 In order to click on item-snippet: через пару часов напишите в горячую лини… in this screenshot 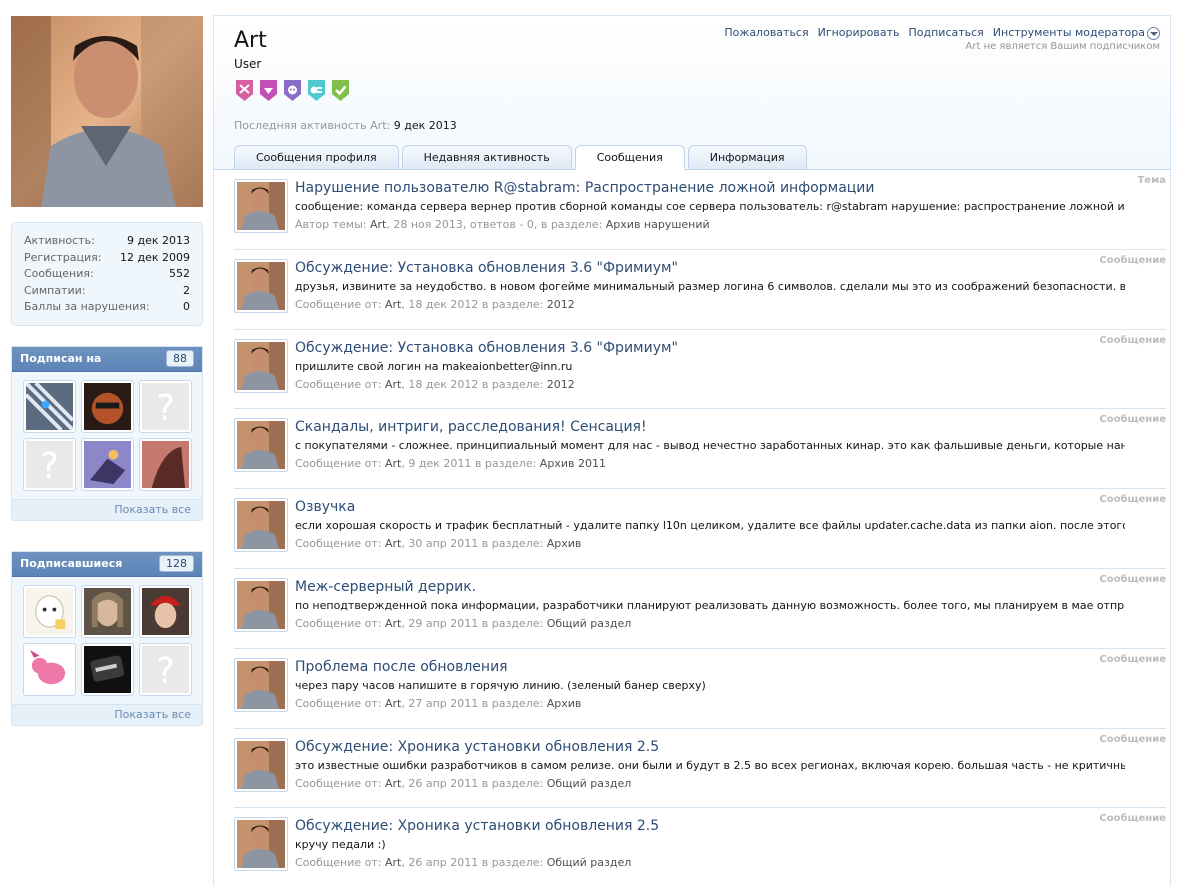, I will do `click(500, 685)`.